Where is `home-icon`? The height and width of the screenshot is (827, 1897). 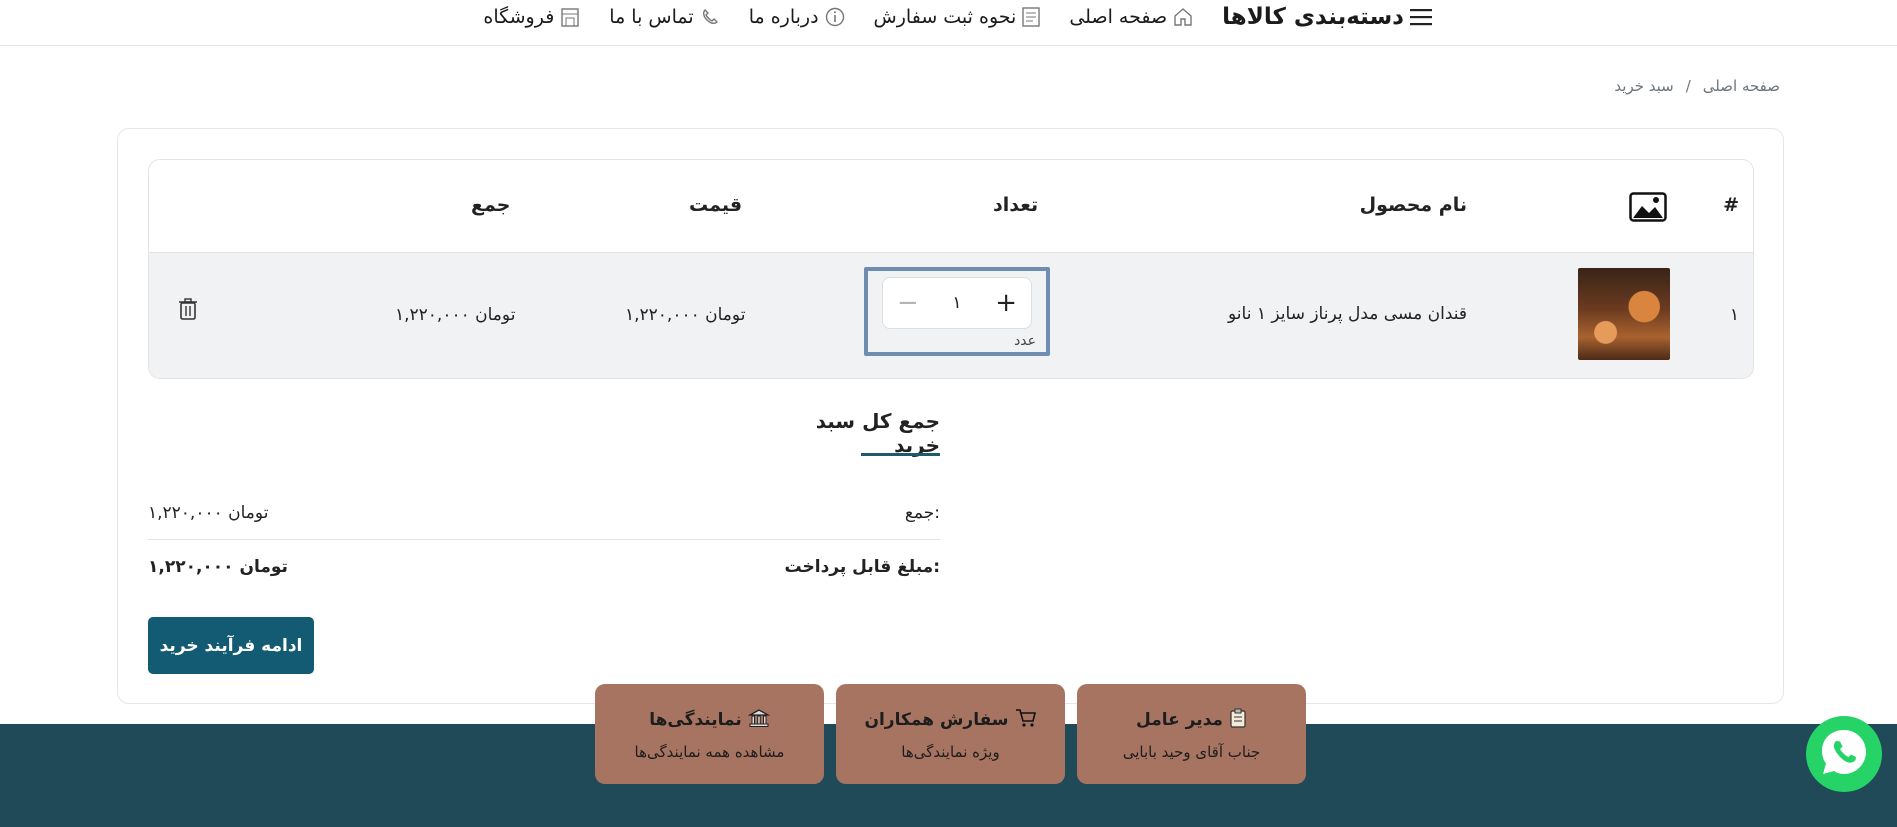 home-icon is located at coordinates (1183, 17).